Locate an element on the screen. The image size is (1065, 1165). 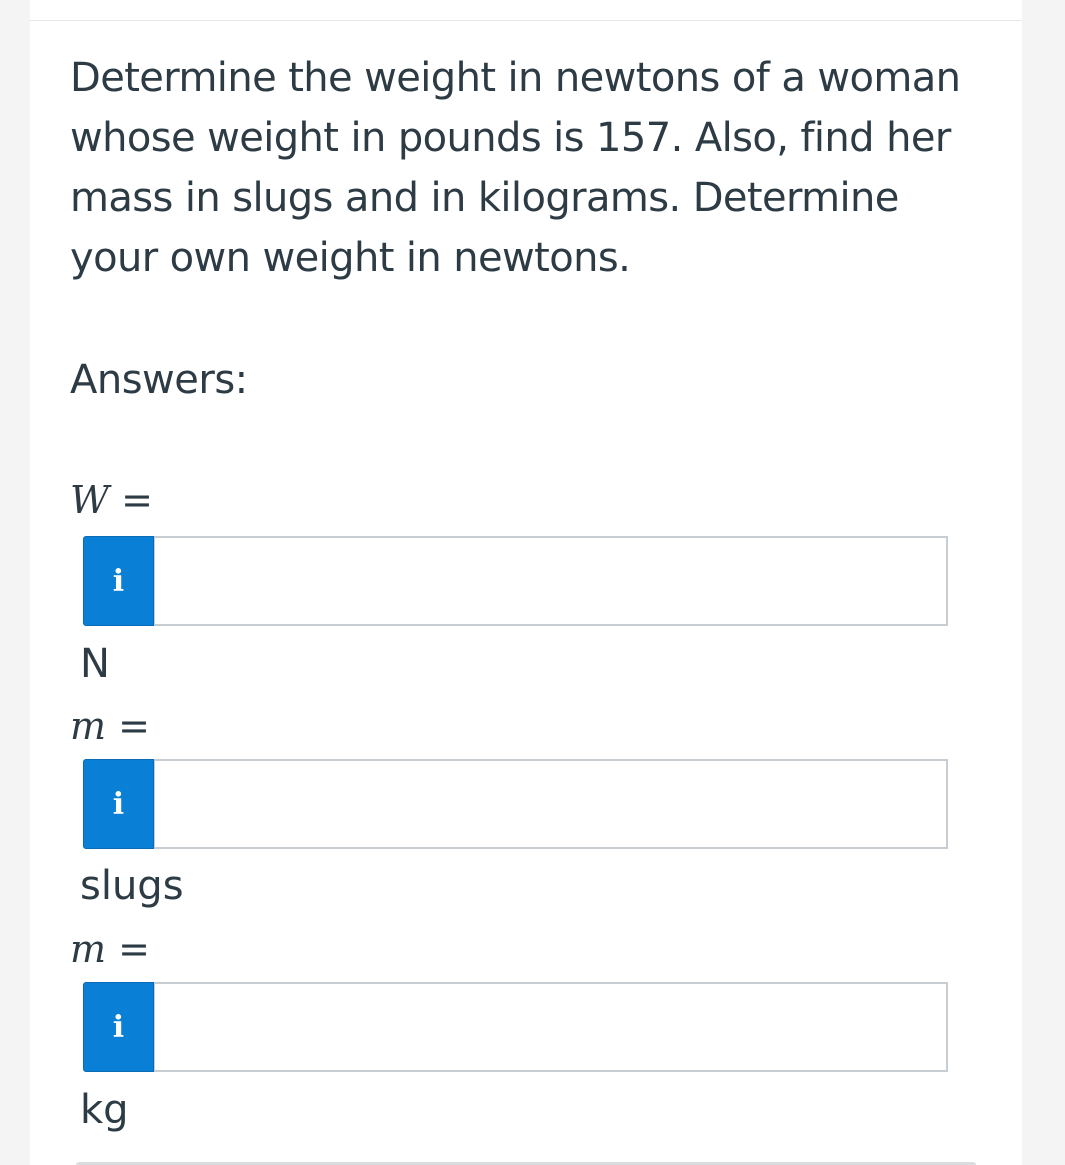
mass-kg-unit-label: kg is located at coordinates (104, 1110).